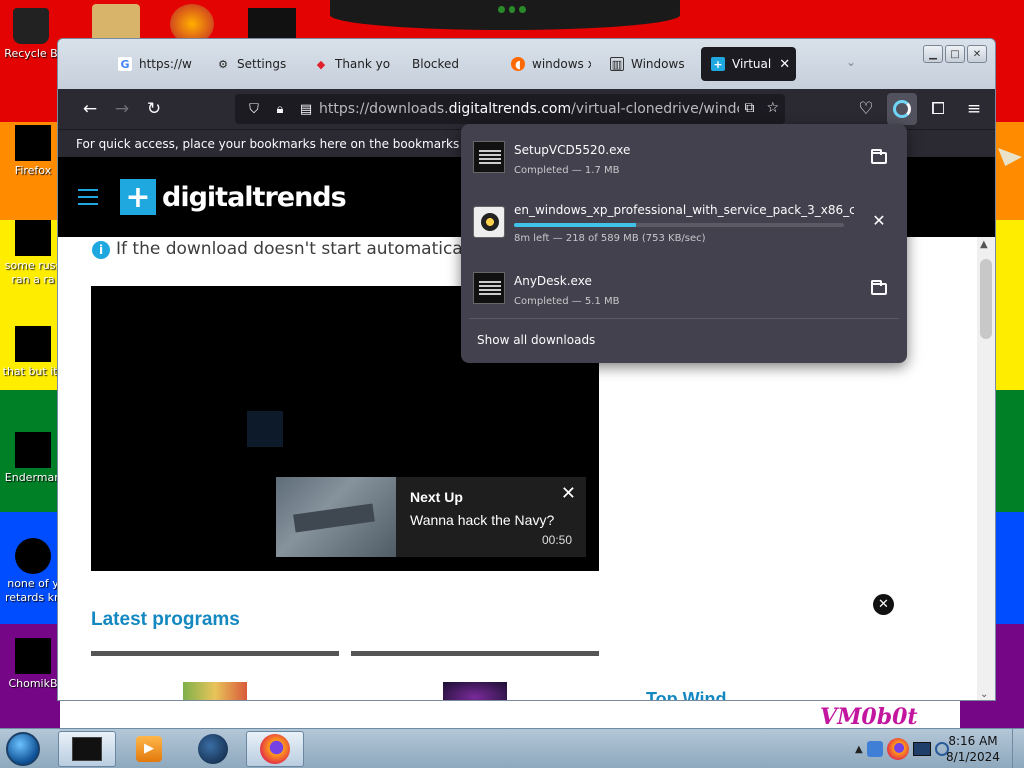 This screenshot has width=1024, height=768. I want to click on pocket-icon: ♡, so click(866, 109).